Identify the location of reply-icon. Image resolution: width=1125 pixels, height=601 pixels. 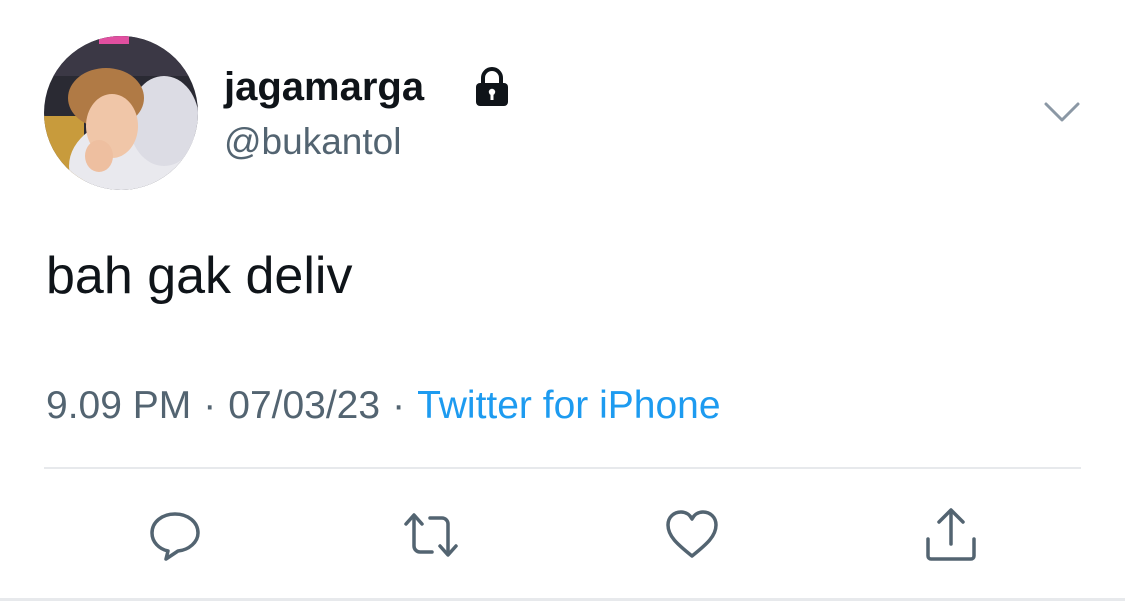
(175, 535).